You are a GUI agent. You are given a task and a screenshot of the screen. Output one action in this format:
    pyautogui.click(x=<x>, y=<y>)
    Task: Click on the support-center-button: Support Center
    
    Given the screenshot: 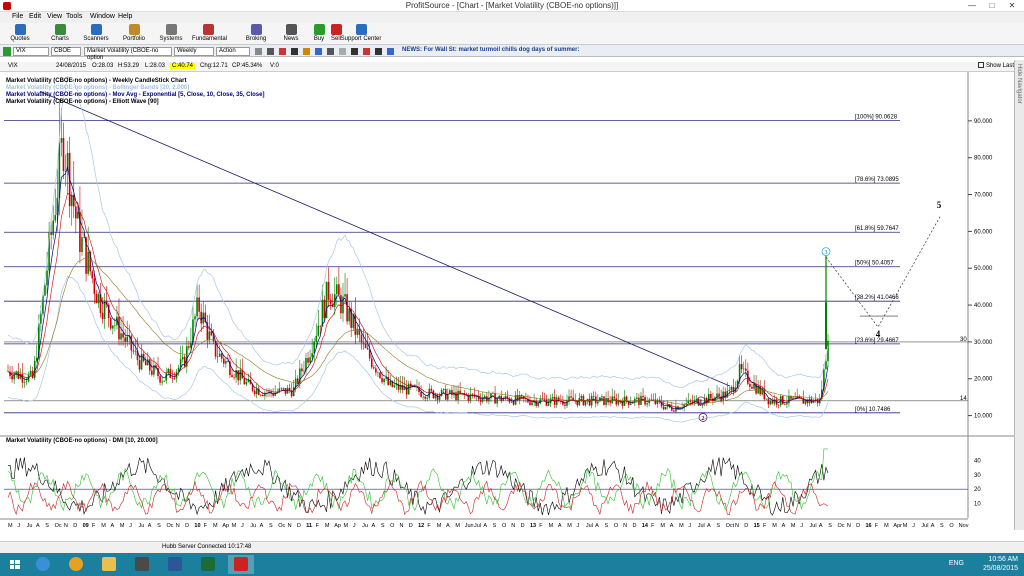 What is the action you would take?
    pyautogui.click(x=361, y=34)
    